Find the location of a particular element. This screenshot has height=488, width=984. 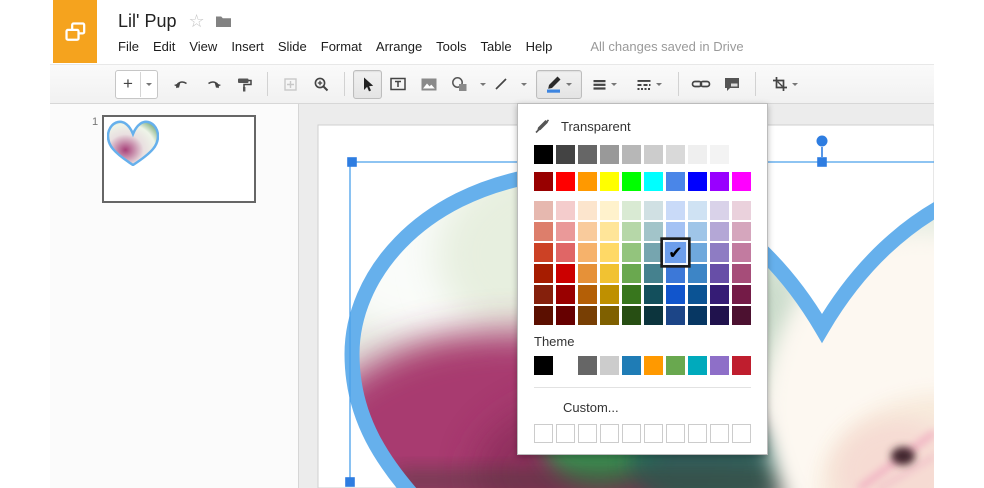

insert-image-button is located at coordinates (429, 84).